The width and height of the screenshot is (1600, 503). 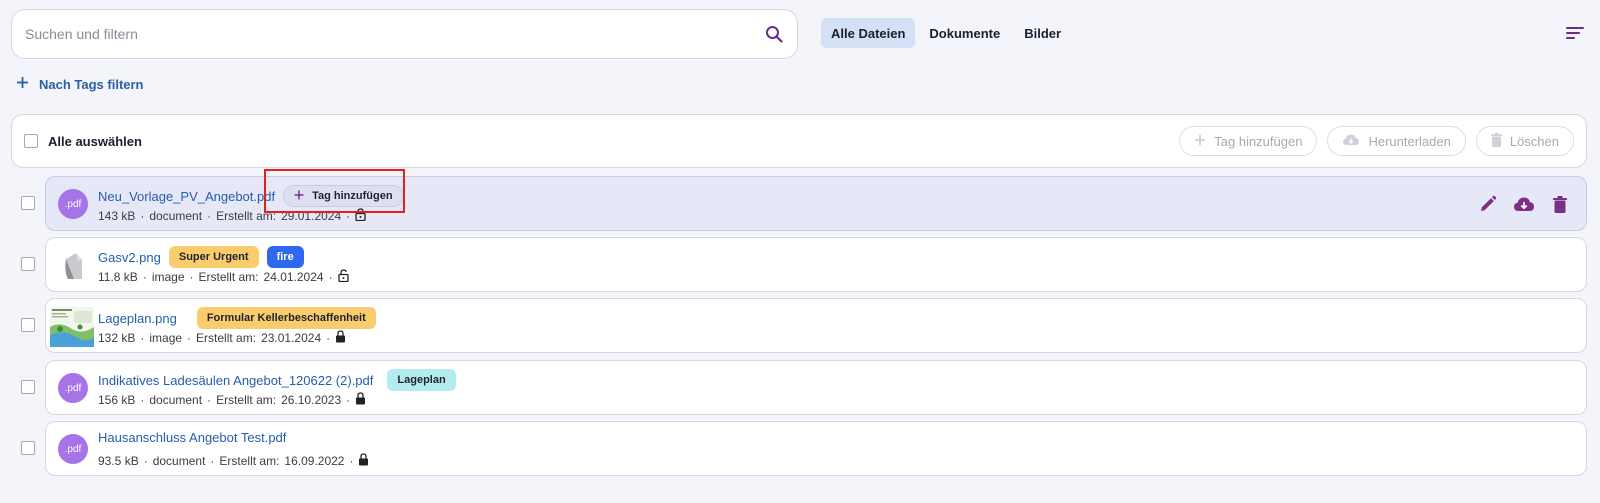 What do you see at coordinates (1258, 141) in the screenshot?
I see `bulk-add-tag-label: Tag hinzufügen` at bounding box center [1258, 141].